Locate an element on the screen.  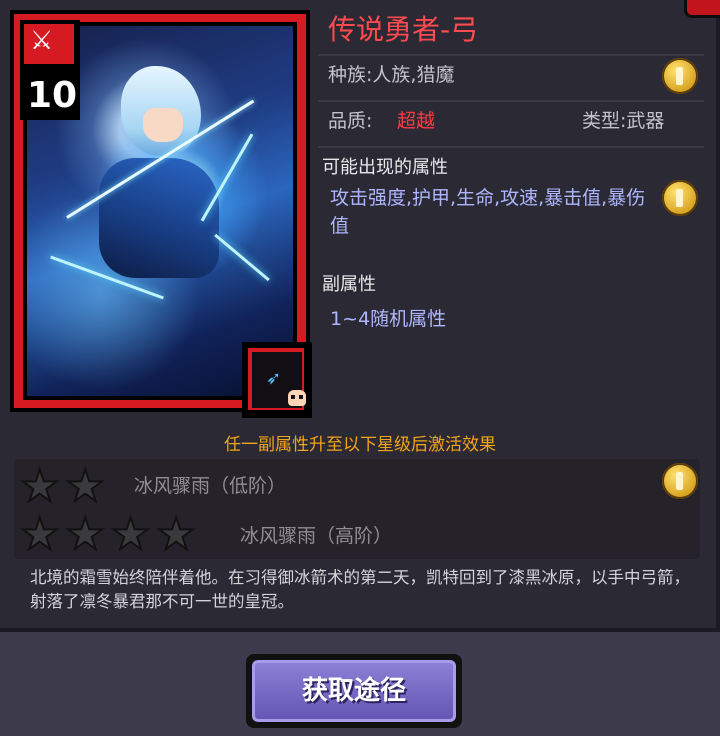
obtain-source-label: 获取途径 is located at coordinates (354, 691).